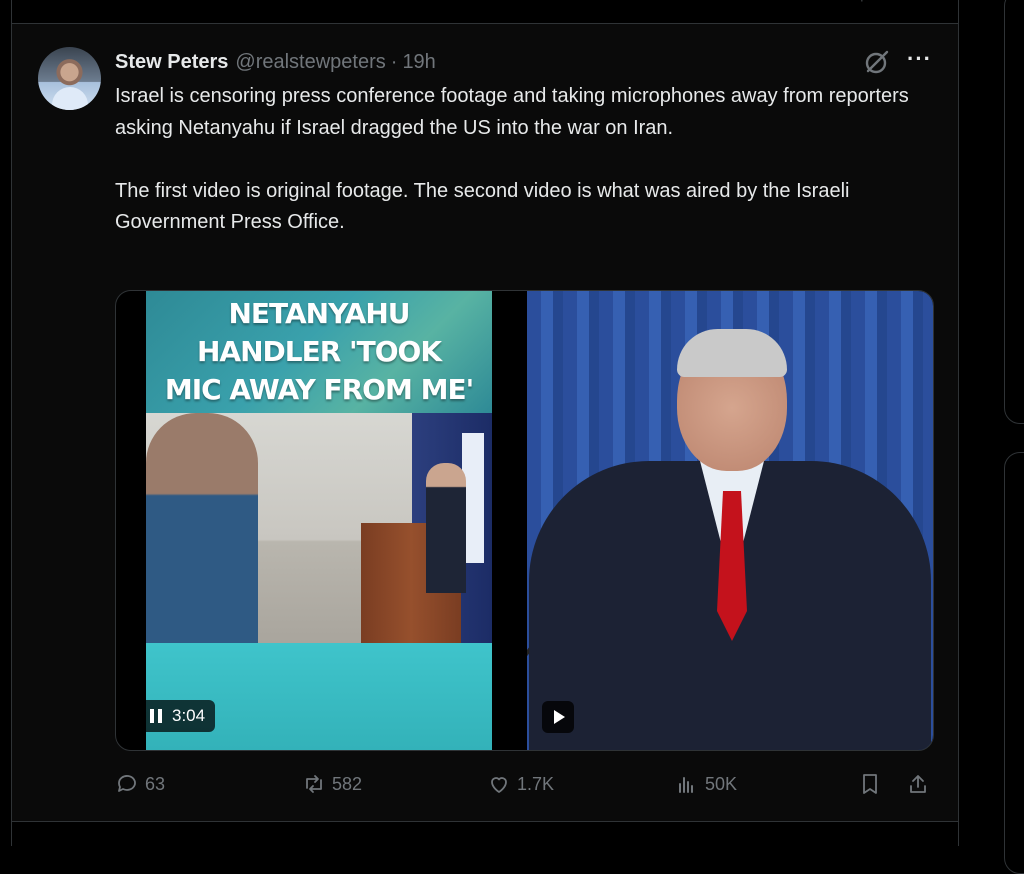 The image size is (1024, 874). I want to click on like-count: 1.7K, so click(536, 783).